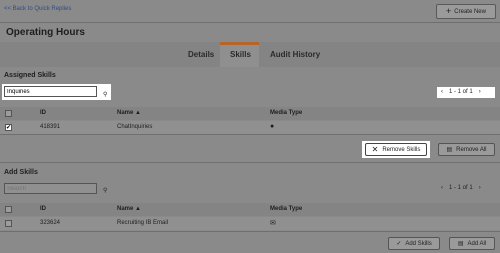 This screenshot has height=253, width=500. I want to click on add-all-label: Add All, so click(477, 243).